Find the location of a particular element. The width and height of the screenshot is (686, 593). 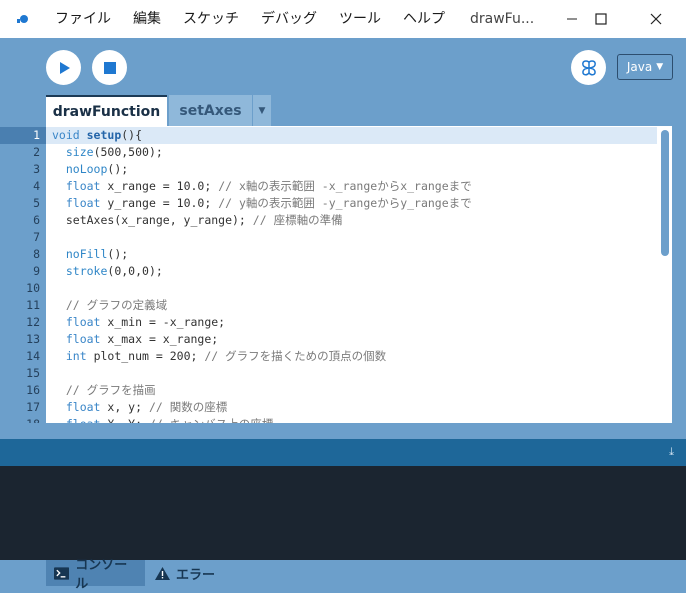

code-line: 15 is located at coordinates (328, 373).